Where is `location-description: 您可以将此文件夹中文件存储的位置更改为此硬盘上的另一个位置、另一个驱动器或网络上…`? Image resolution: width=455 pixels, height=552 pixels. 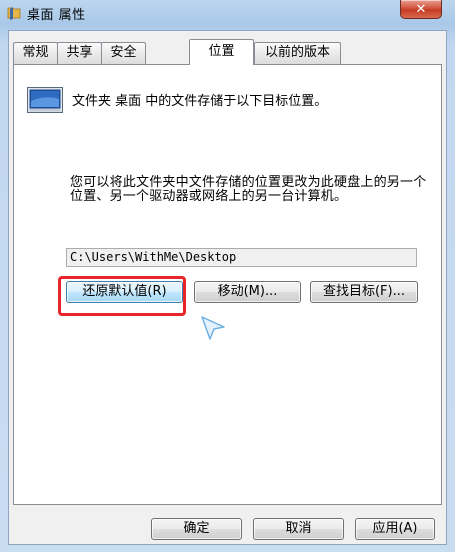 location-description: 您可以将此文件夹中文件存储的位置更改为此硬盘上的另一个位置、另一个驱动器或网络上… is located at coordinates (248, 189).